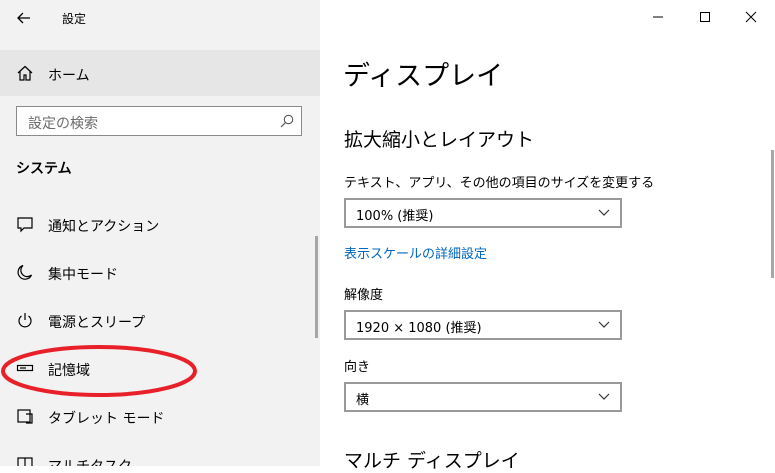  What do you see at coordinates (160, 321) in the screenshot?
I see `sidebar-item-power-sleep: 電源とスリープ` at bounding box center [160, 321].